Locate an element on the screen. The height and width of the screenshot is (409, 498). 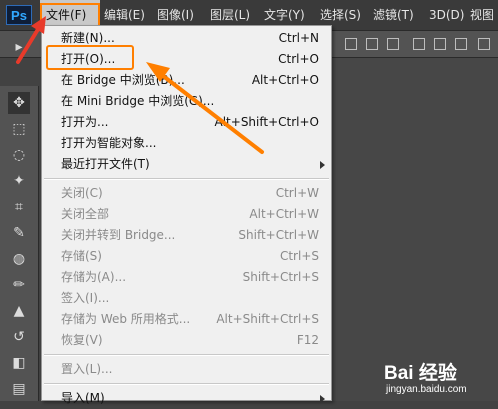
menu-item-label: 存储(S) is located at coordinates (81, 256).